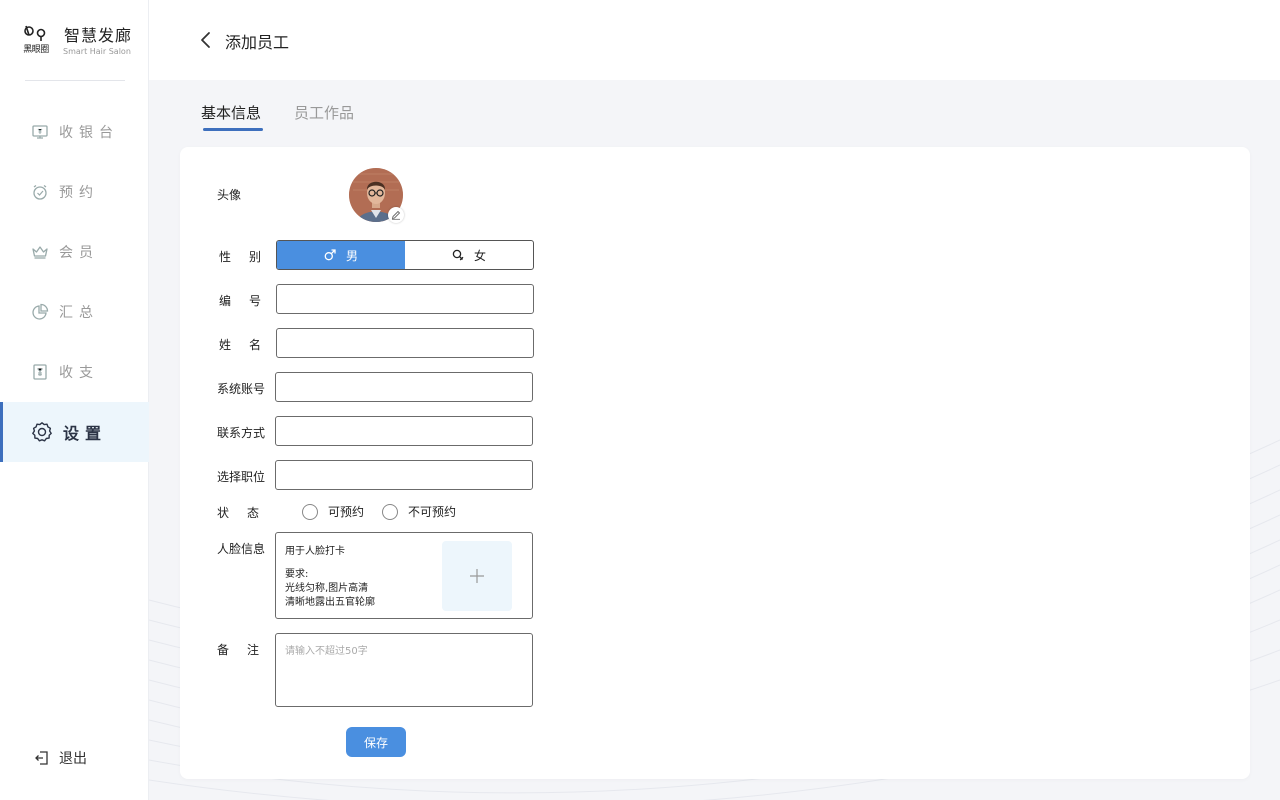 The height and width of the screenshot is (800, 1280). Describe the element at coordinates (98, 35) in the screenshot. I see `brand-name: 智慧发廊` at that location.